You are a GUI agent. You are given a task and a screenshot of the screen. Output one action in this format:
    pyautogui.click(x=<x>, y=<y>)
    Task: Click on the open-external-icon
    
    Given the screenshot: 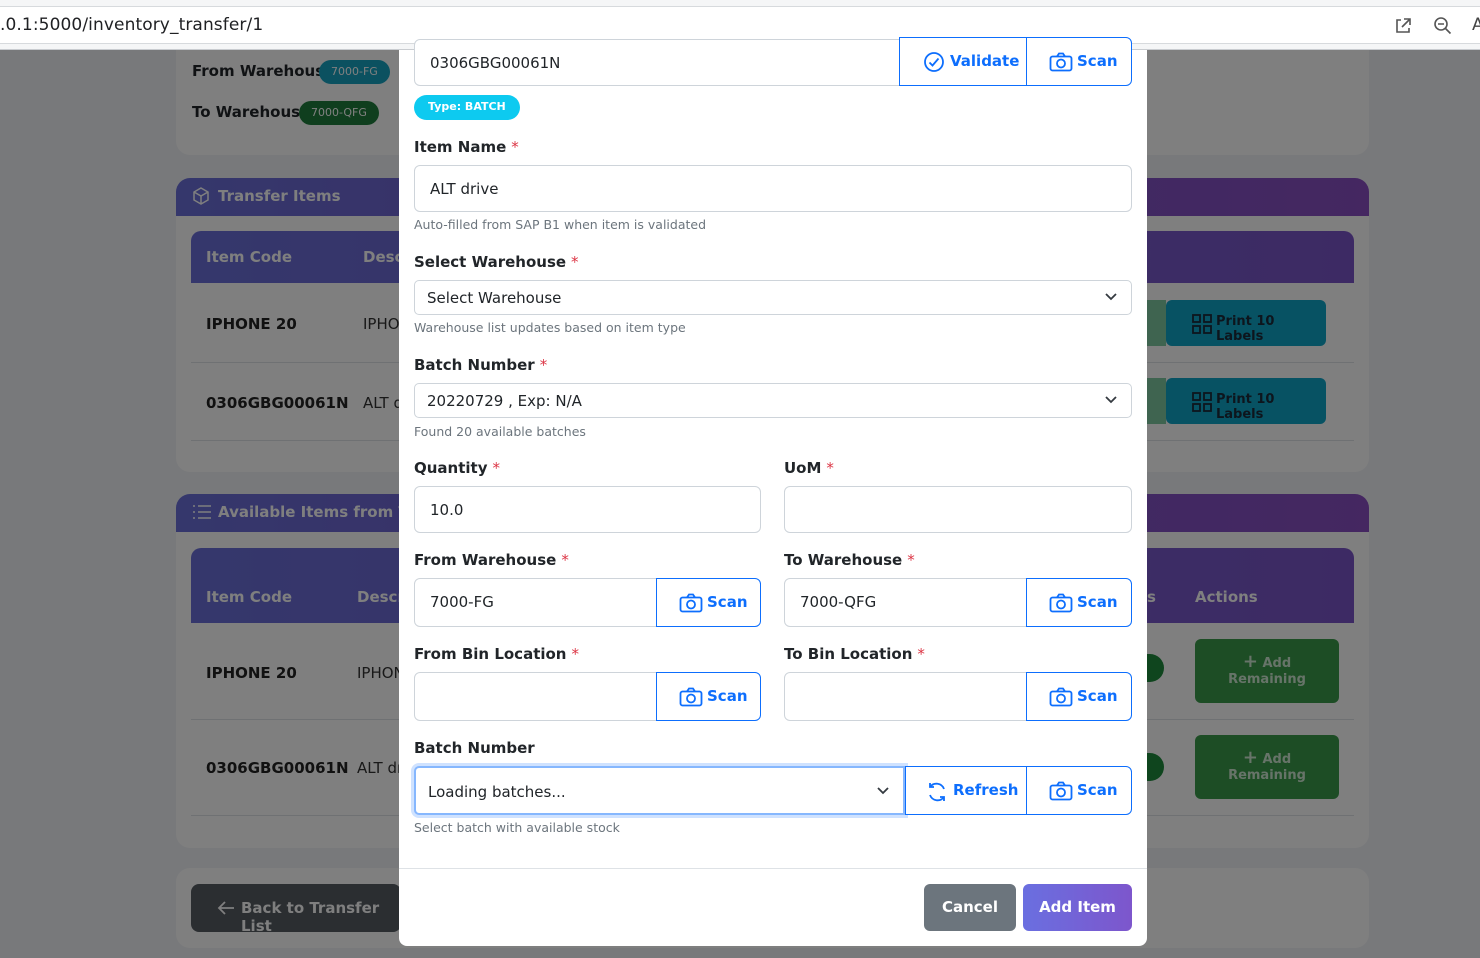 What is the action you would take?
    pyautogui.click(x=1403, y=26)
    